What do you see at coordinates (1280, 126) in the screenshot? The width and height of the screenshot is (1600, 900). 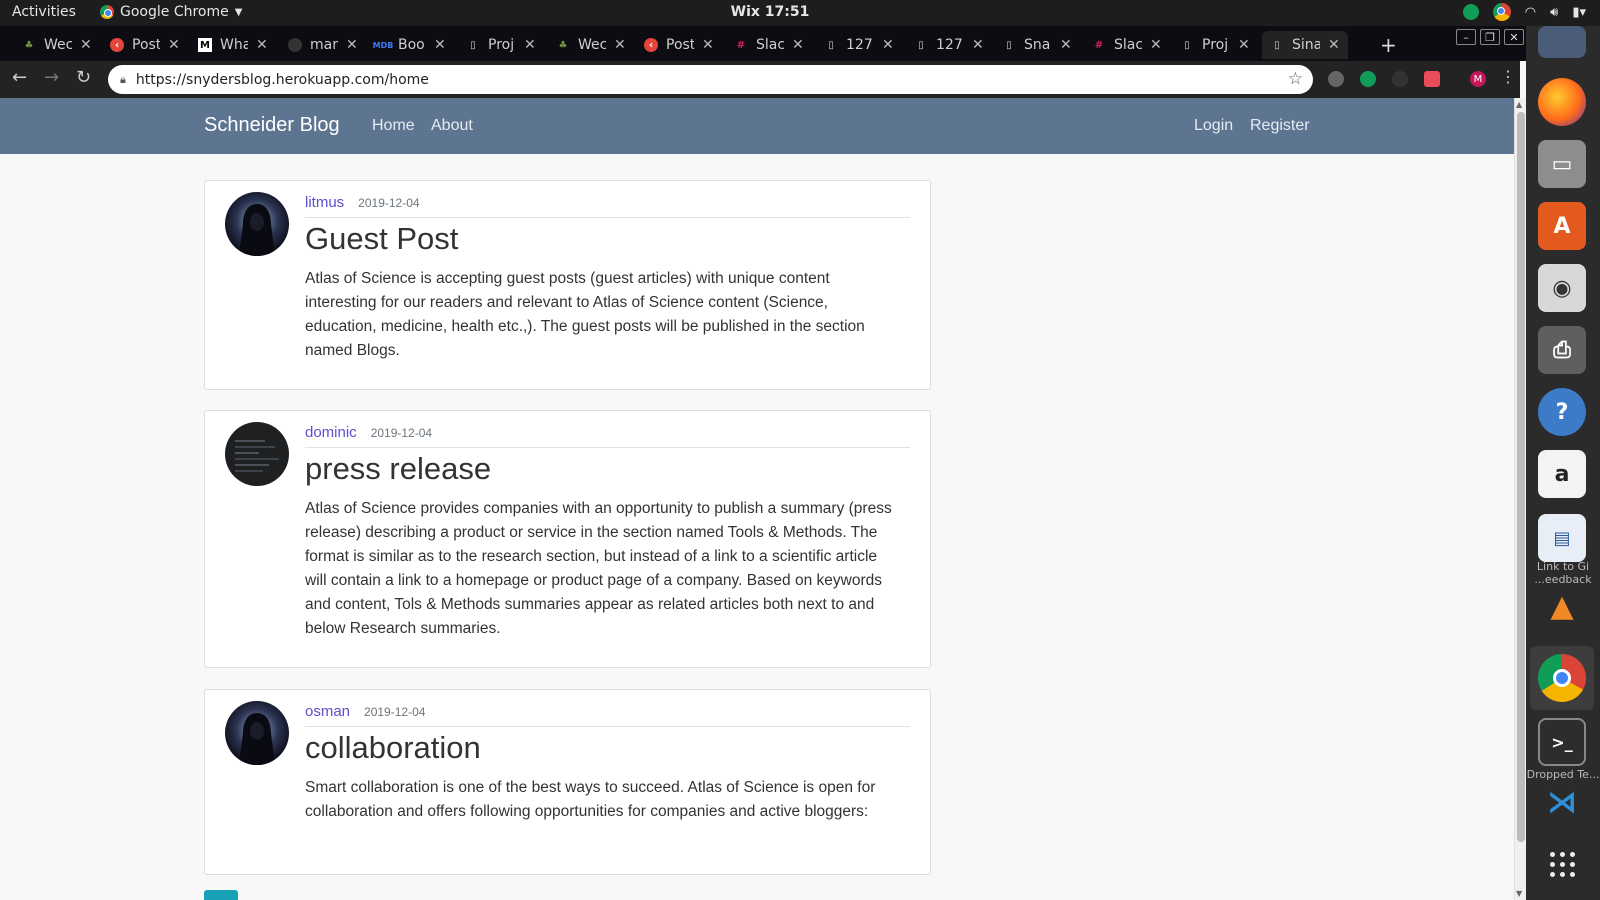 I see `nav-register: Register` at bounding box center [1280, 126].